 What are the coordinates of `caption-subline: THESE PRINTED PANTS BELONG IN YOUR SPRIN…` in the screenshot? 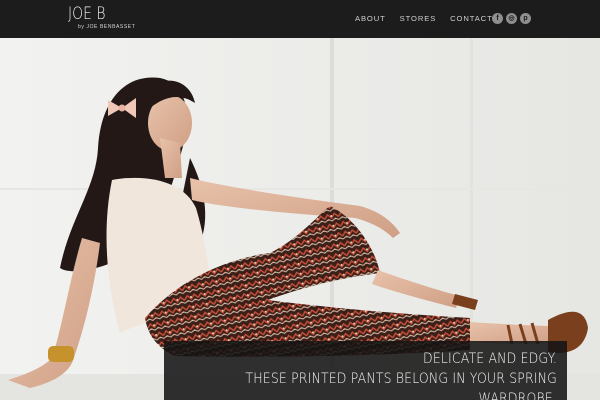 It's located at (401, 385).